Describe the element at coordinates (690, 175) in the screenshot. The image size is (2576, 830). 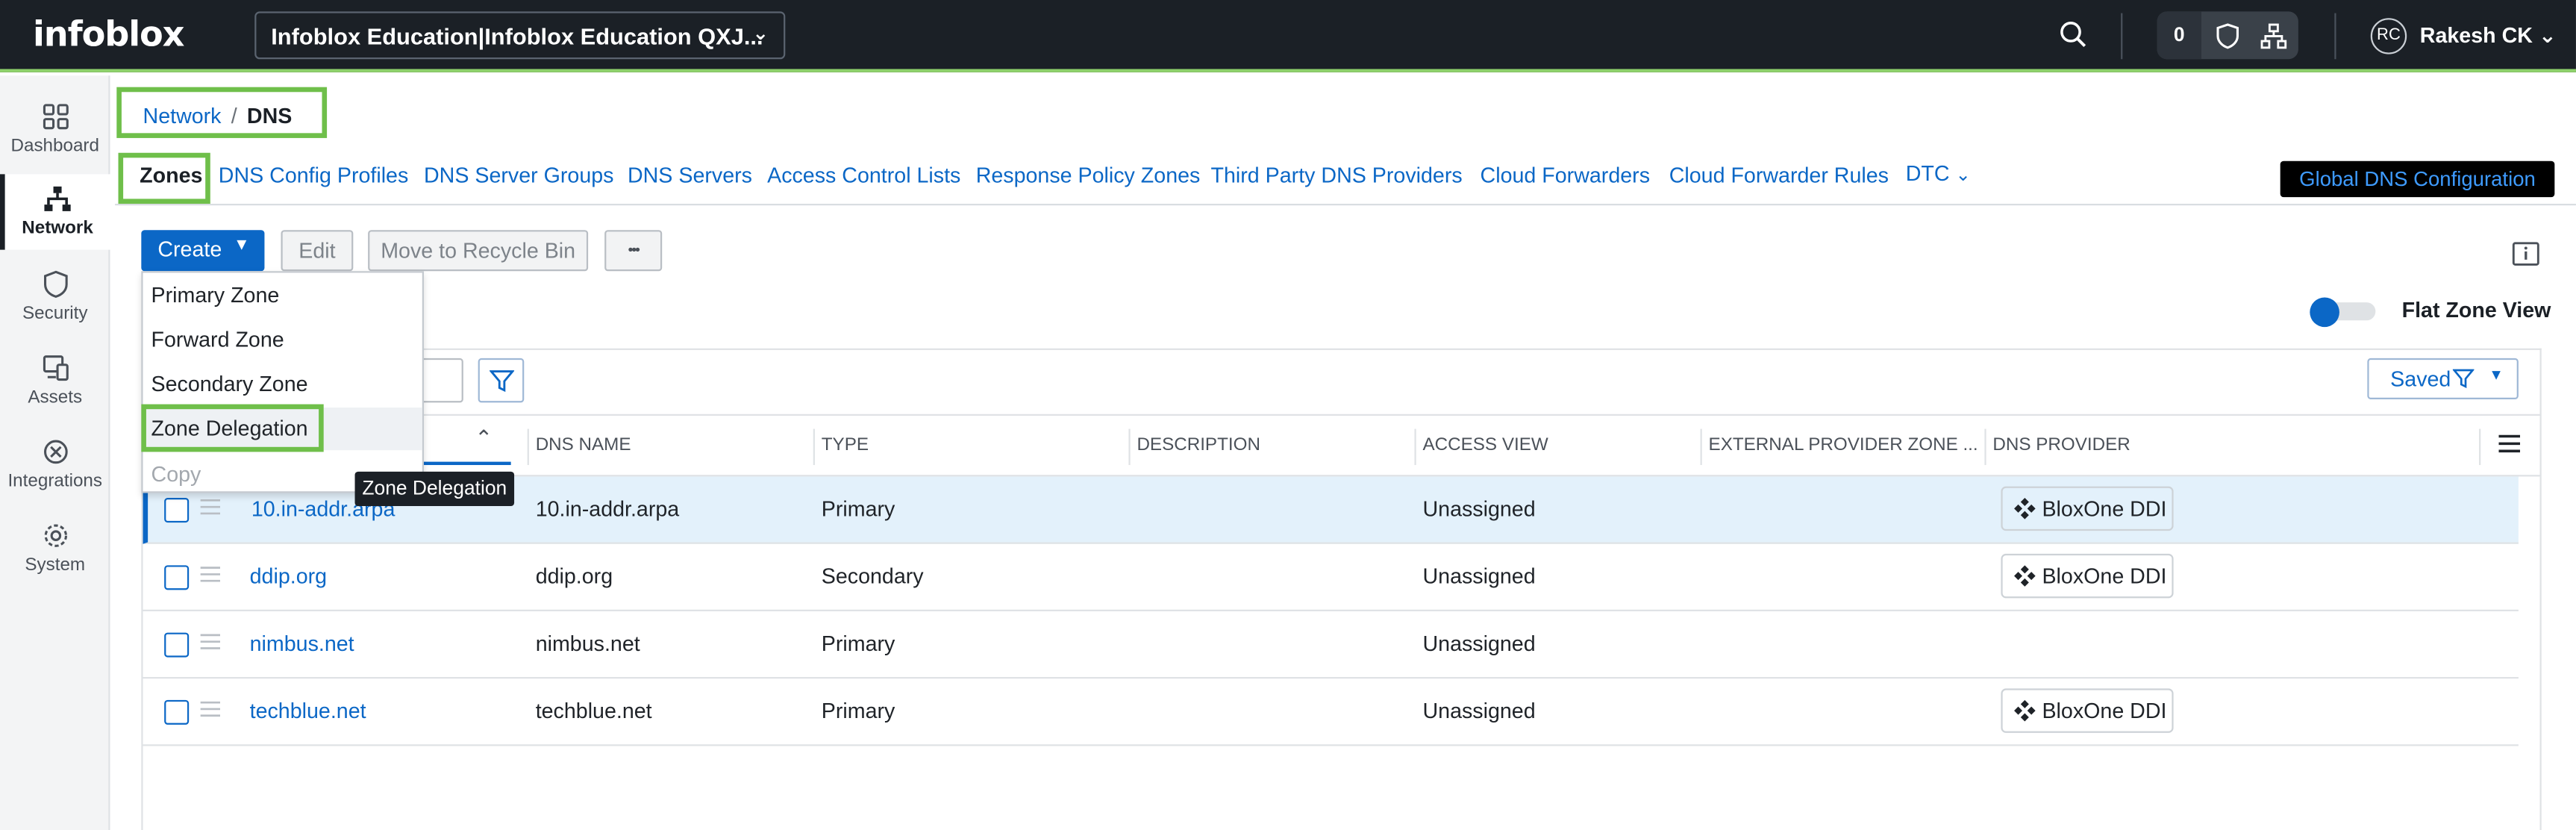
I see `tab-dns-servers: DNS Servers` at that location.